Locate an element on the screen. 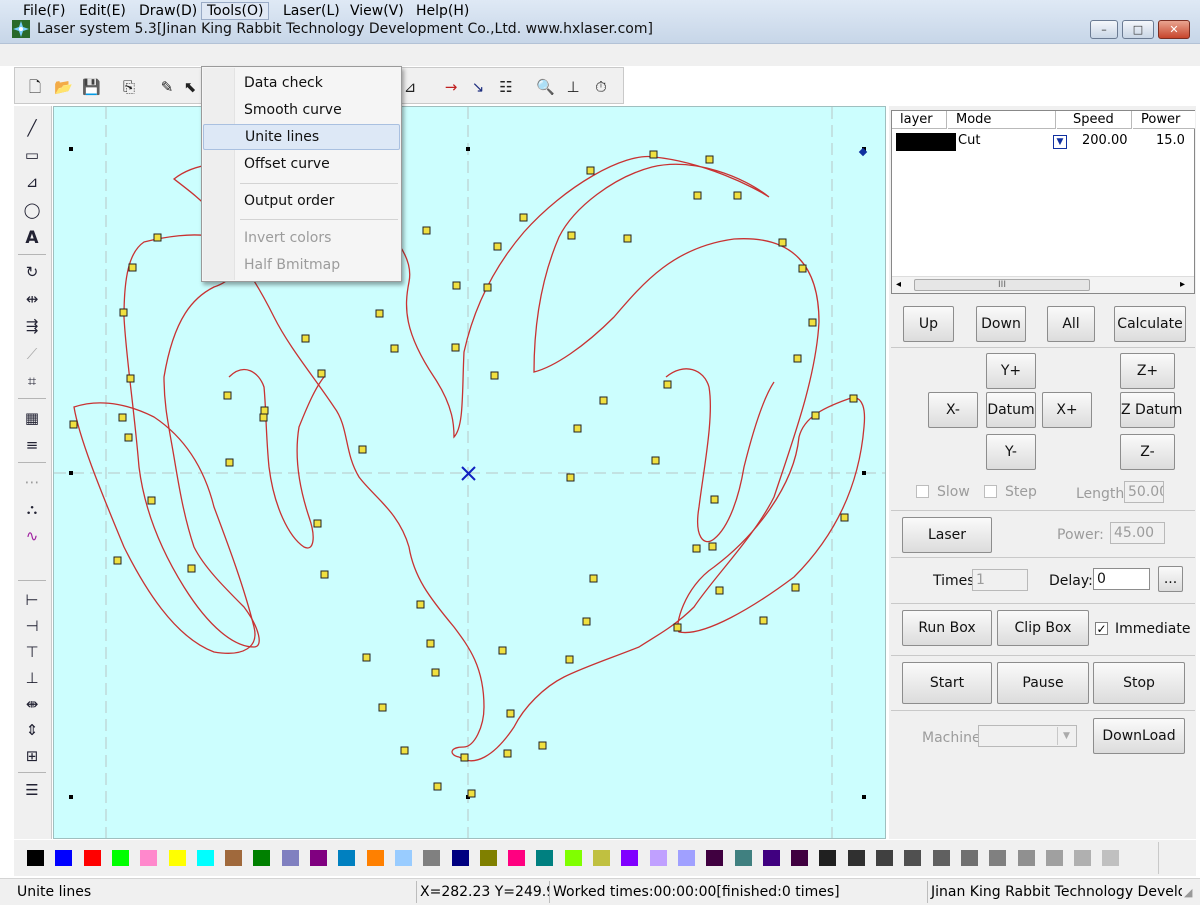  scroll-right-icon: ▸ is located at coordinates (1182, 284).